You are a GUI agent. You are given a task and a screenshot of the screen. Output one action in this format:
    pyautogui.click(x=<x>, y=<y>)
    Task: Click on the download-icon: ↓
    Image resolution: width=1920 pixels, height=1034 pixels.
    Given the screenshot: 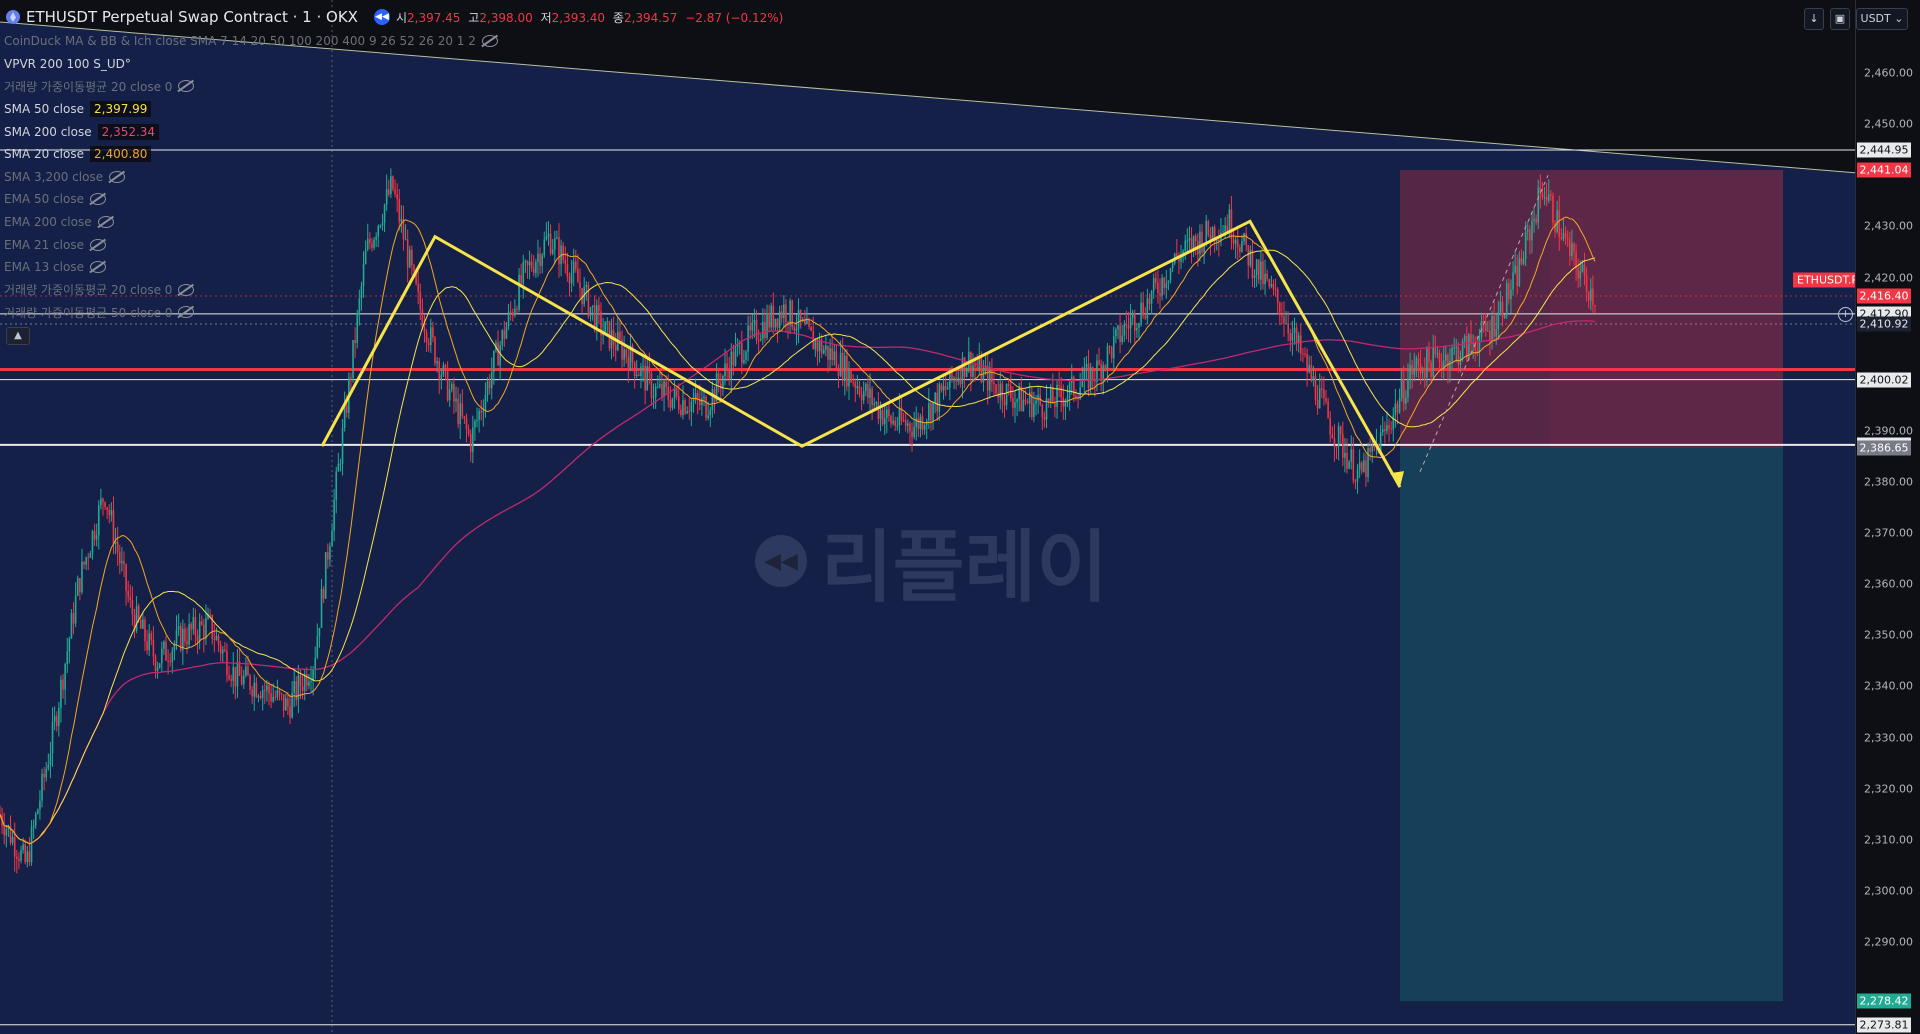 What is the action you would take?
    pyautogui.click(x=1814, y=19)
    